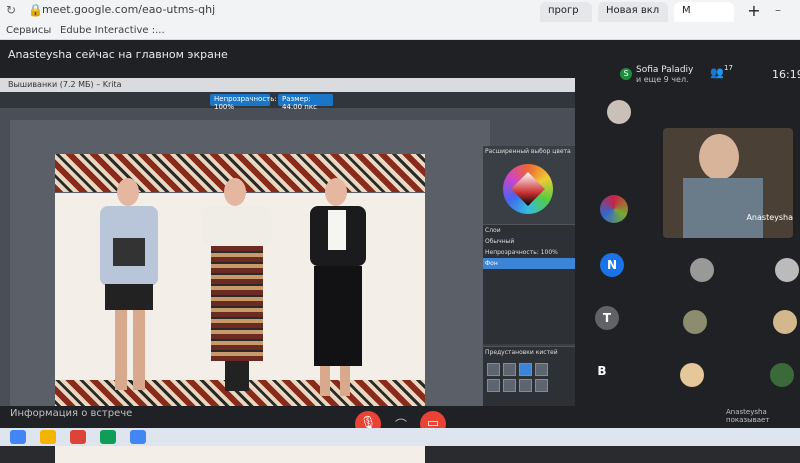 The height and width of the screenshot is (463, 800). What do you see at coordinates (128, 11) in the screenshot?
I see `address-bar: meet.google.com/eao-utms-qhj` at bounding box center [128, 11].